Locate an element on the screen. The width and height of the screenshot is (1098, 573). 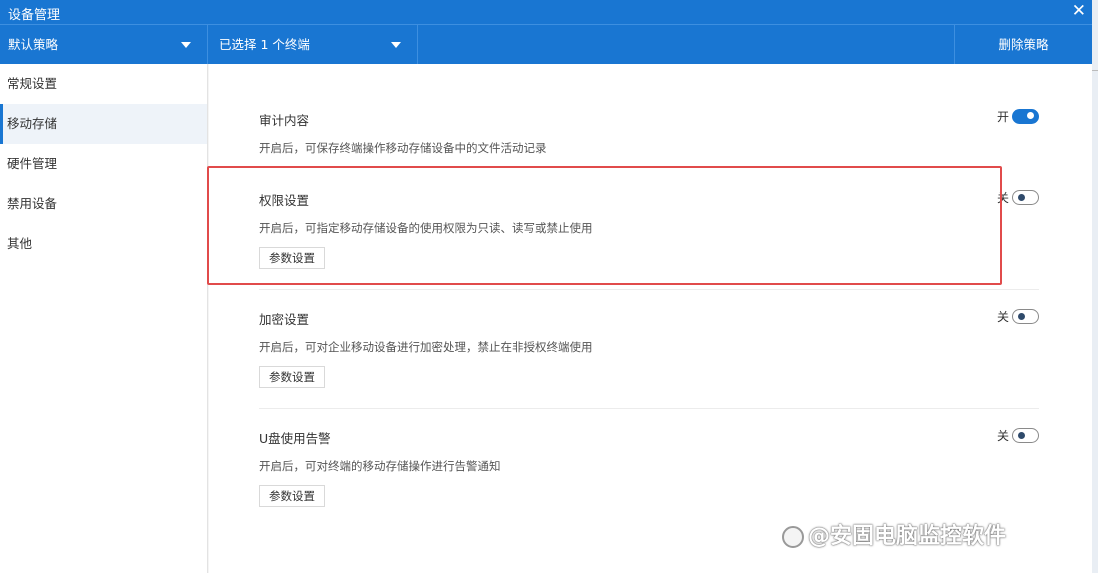
window-titlebar: 设备管理 ✕ is located at coordinates (546, 12).